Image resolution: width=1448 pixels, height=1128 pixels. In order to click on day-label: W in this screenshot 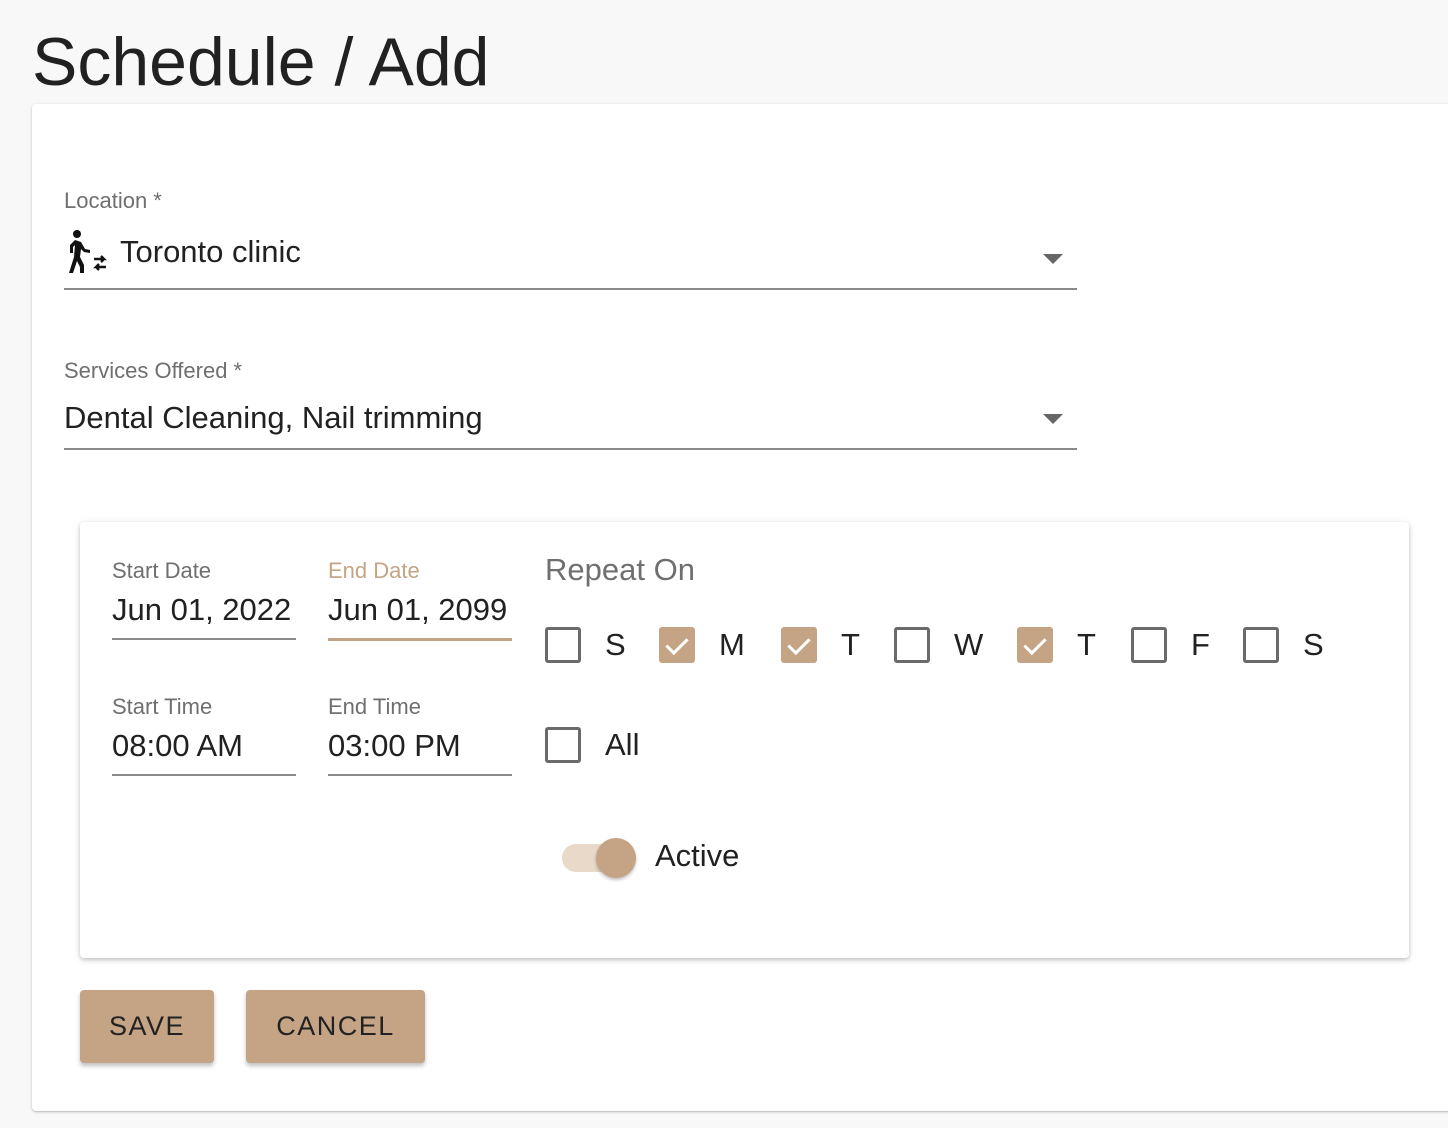, I will do `click(969, 644)`.